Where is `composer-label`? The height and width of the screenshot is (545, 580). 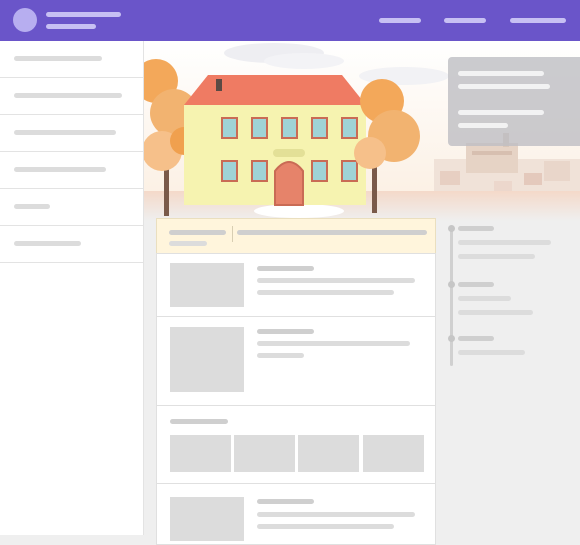 composer-label is located at coordinates (197, 232).